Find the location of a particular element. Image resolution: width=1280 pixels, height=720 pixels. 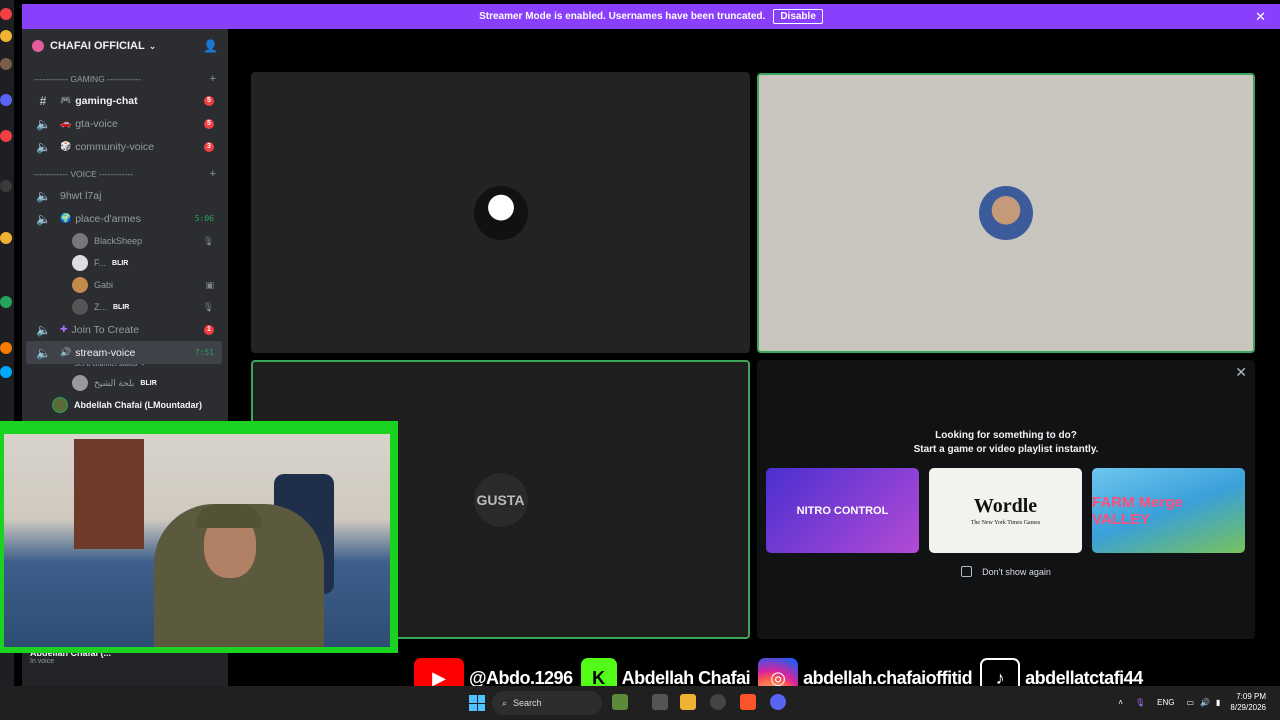

file-explorer-icon is located at coordinates (688, 702).